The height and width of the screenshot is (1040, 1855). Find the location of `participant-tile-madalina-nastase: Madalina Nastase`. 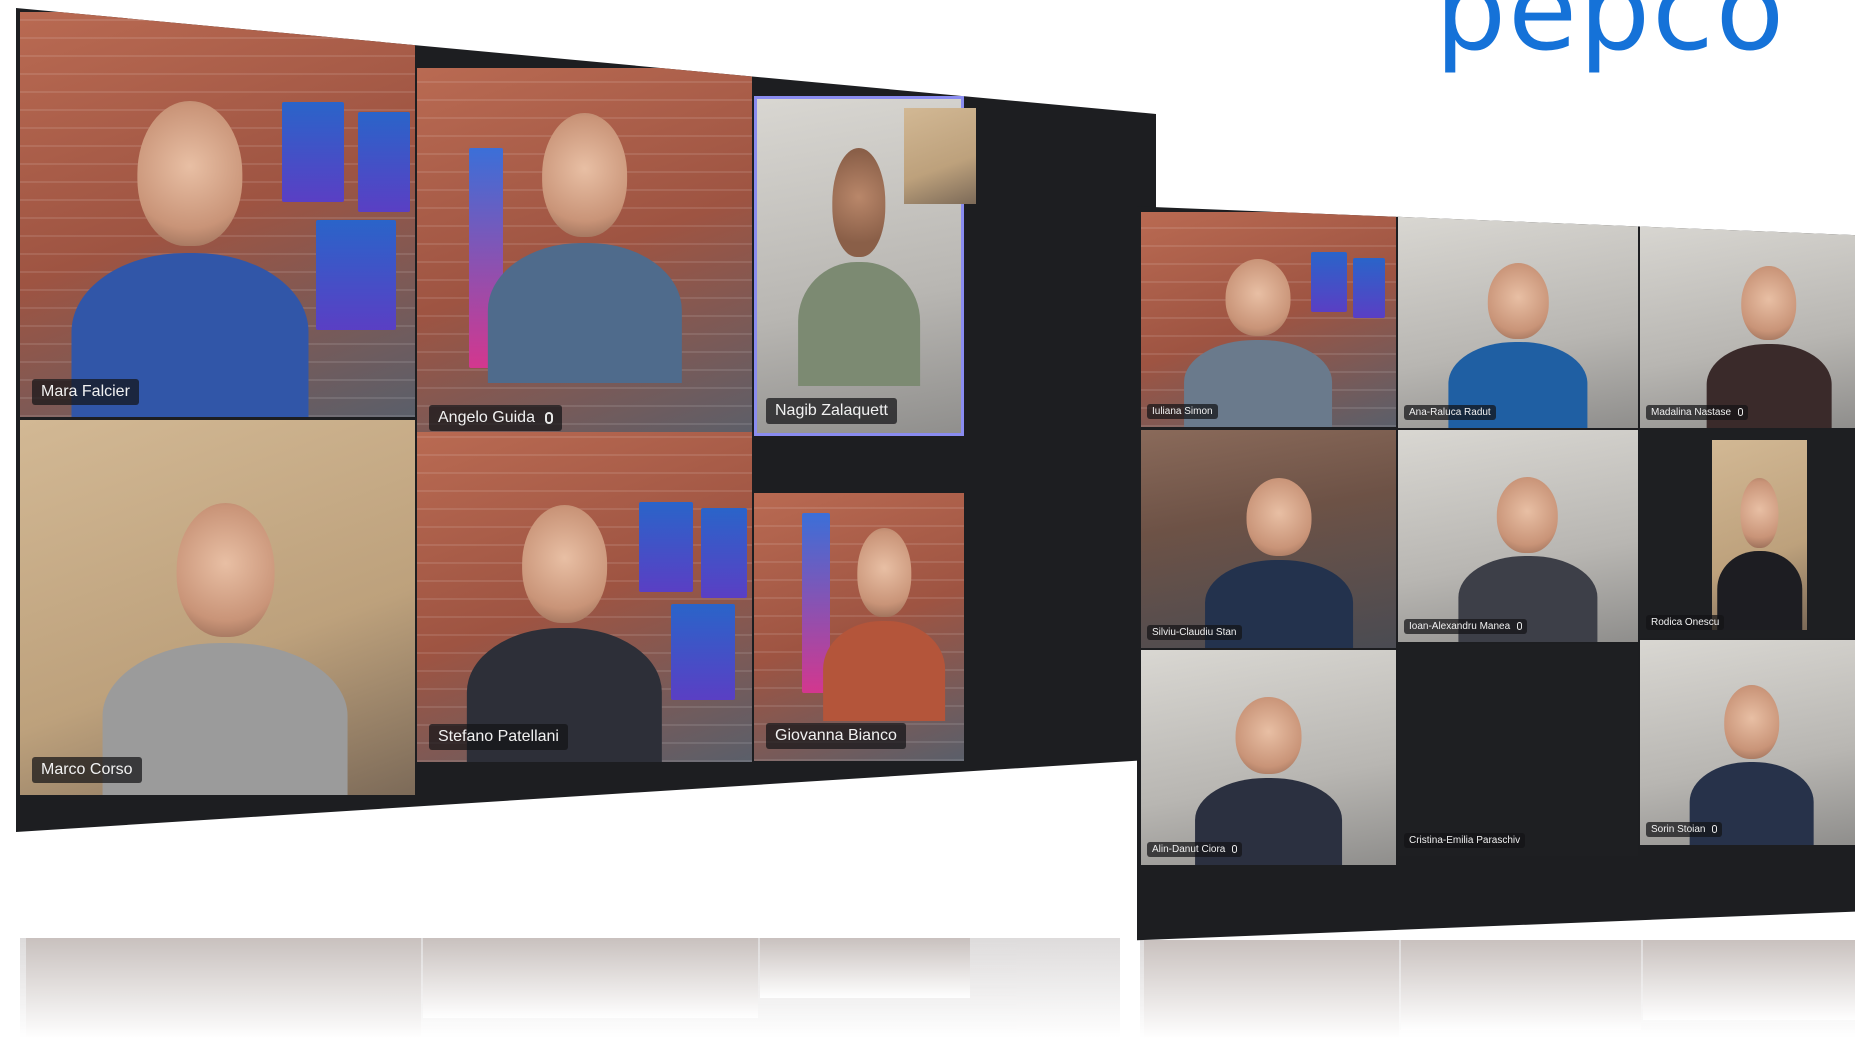

participant-tile-madalina-nastase: Madalina Nastase is located at coordinates (1747, 324).